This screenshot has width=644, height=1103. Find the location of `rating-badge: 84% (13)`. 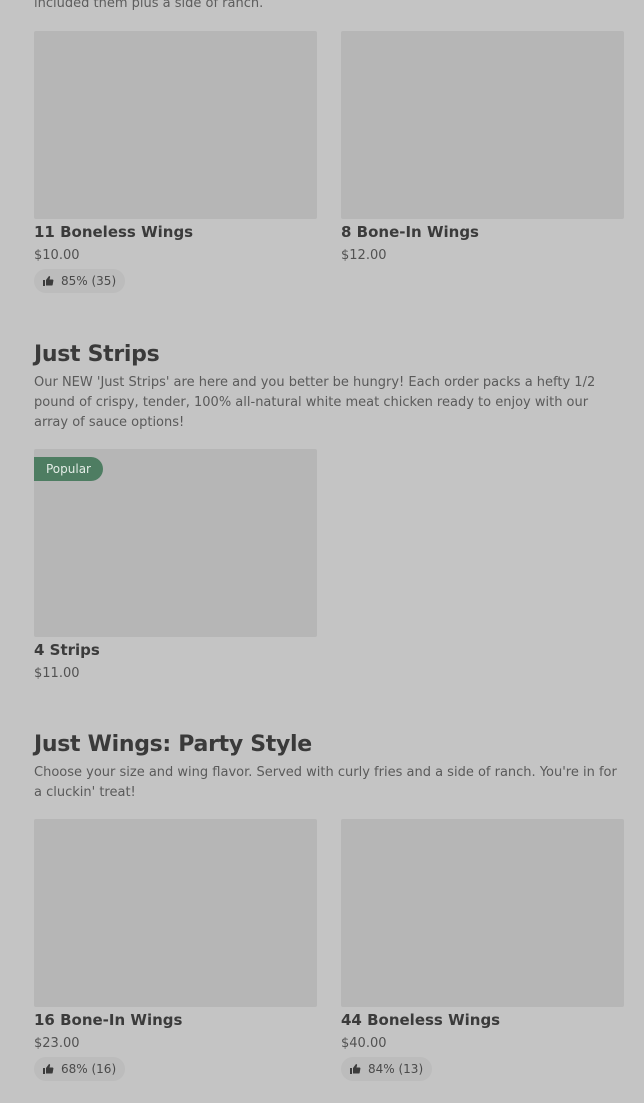

rating-badge: 84% (13) is located at coordinates (387, 1069).